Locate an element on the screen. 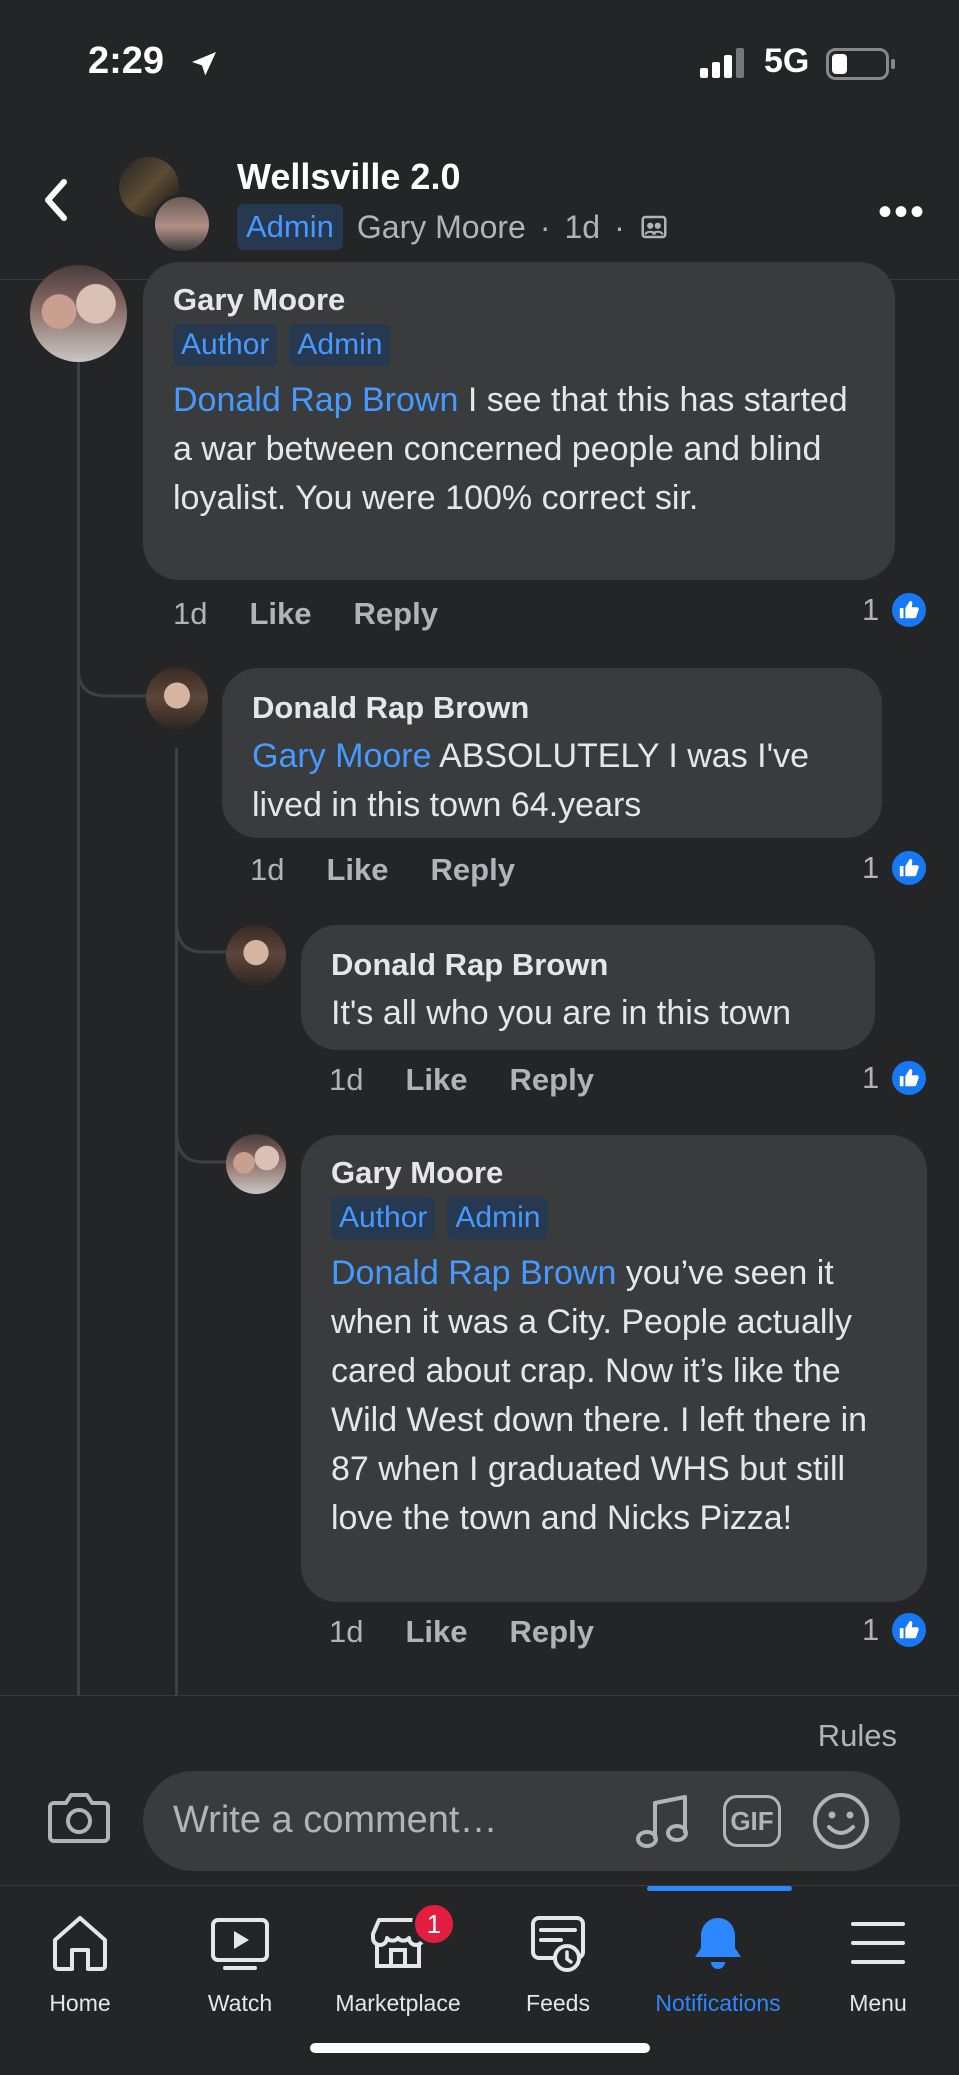  status-time: 2:29 is located at coordinates (126, 61).